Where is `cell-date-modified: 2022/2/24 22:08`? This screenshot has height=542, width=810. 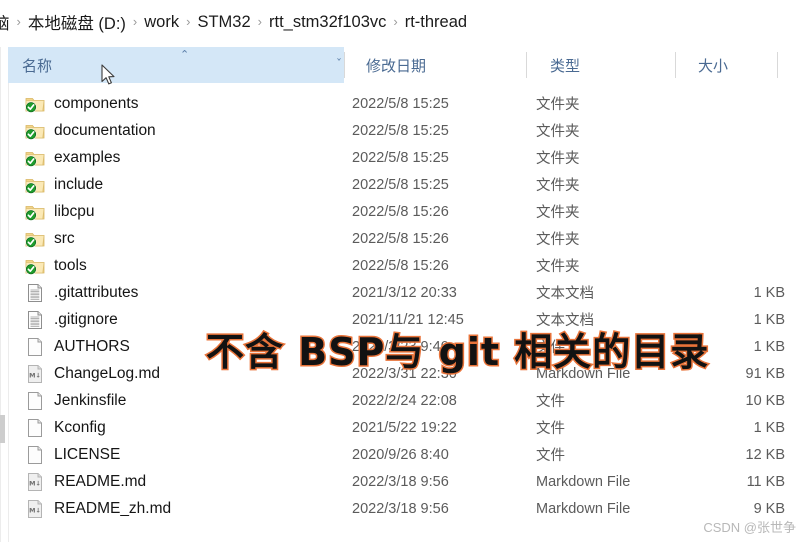 cell-date-modified: 2022/2/24 22:08 is located at coordinates (404, 400).